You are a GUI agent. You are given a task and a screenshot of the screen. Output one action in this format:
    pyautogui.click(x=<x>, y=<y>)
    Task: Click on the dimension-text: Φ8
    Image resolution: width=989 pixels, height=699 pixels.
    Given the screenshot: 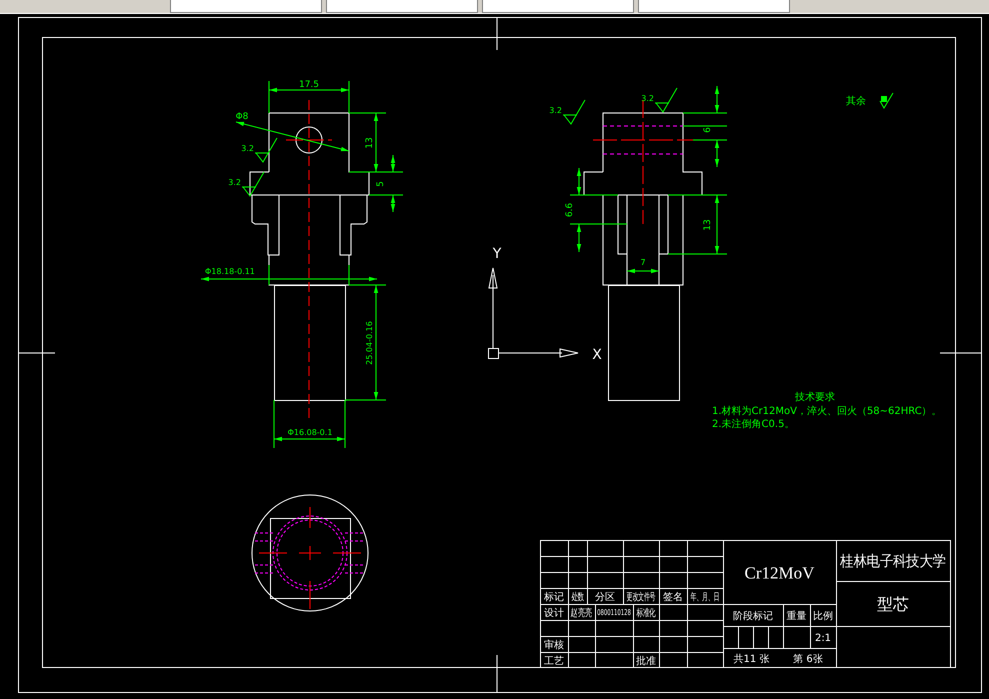 What is the action you would take?
    pyautogui.click(x=242, y=117)
    